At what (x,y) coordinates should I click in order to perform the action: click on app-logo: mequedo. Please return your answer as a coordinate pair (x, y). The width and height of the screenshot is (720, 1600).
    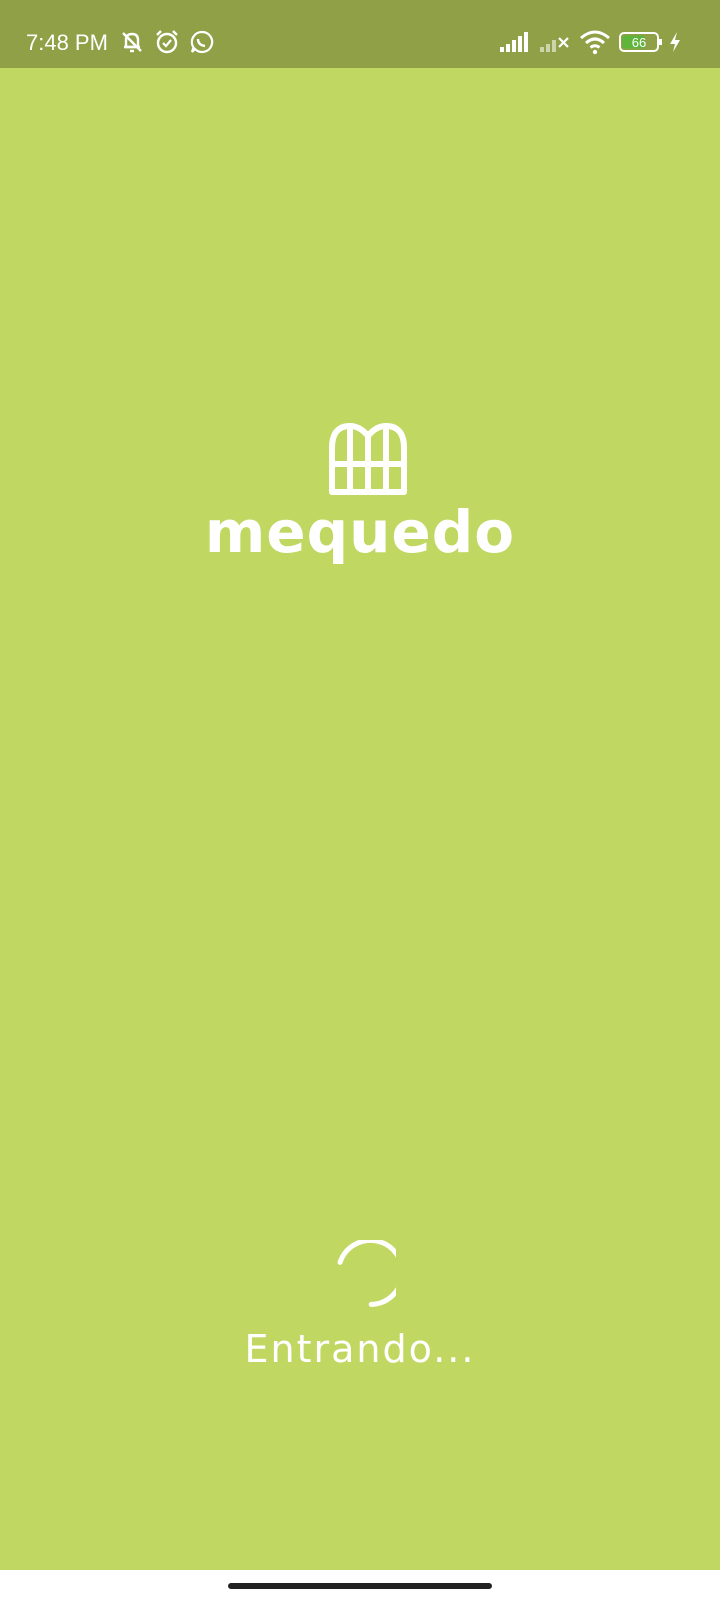
    Looking at the image, I should click on (360, 500).